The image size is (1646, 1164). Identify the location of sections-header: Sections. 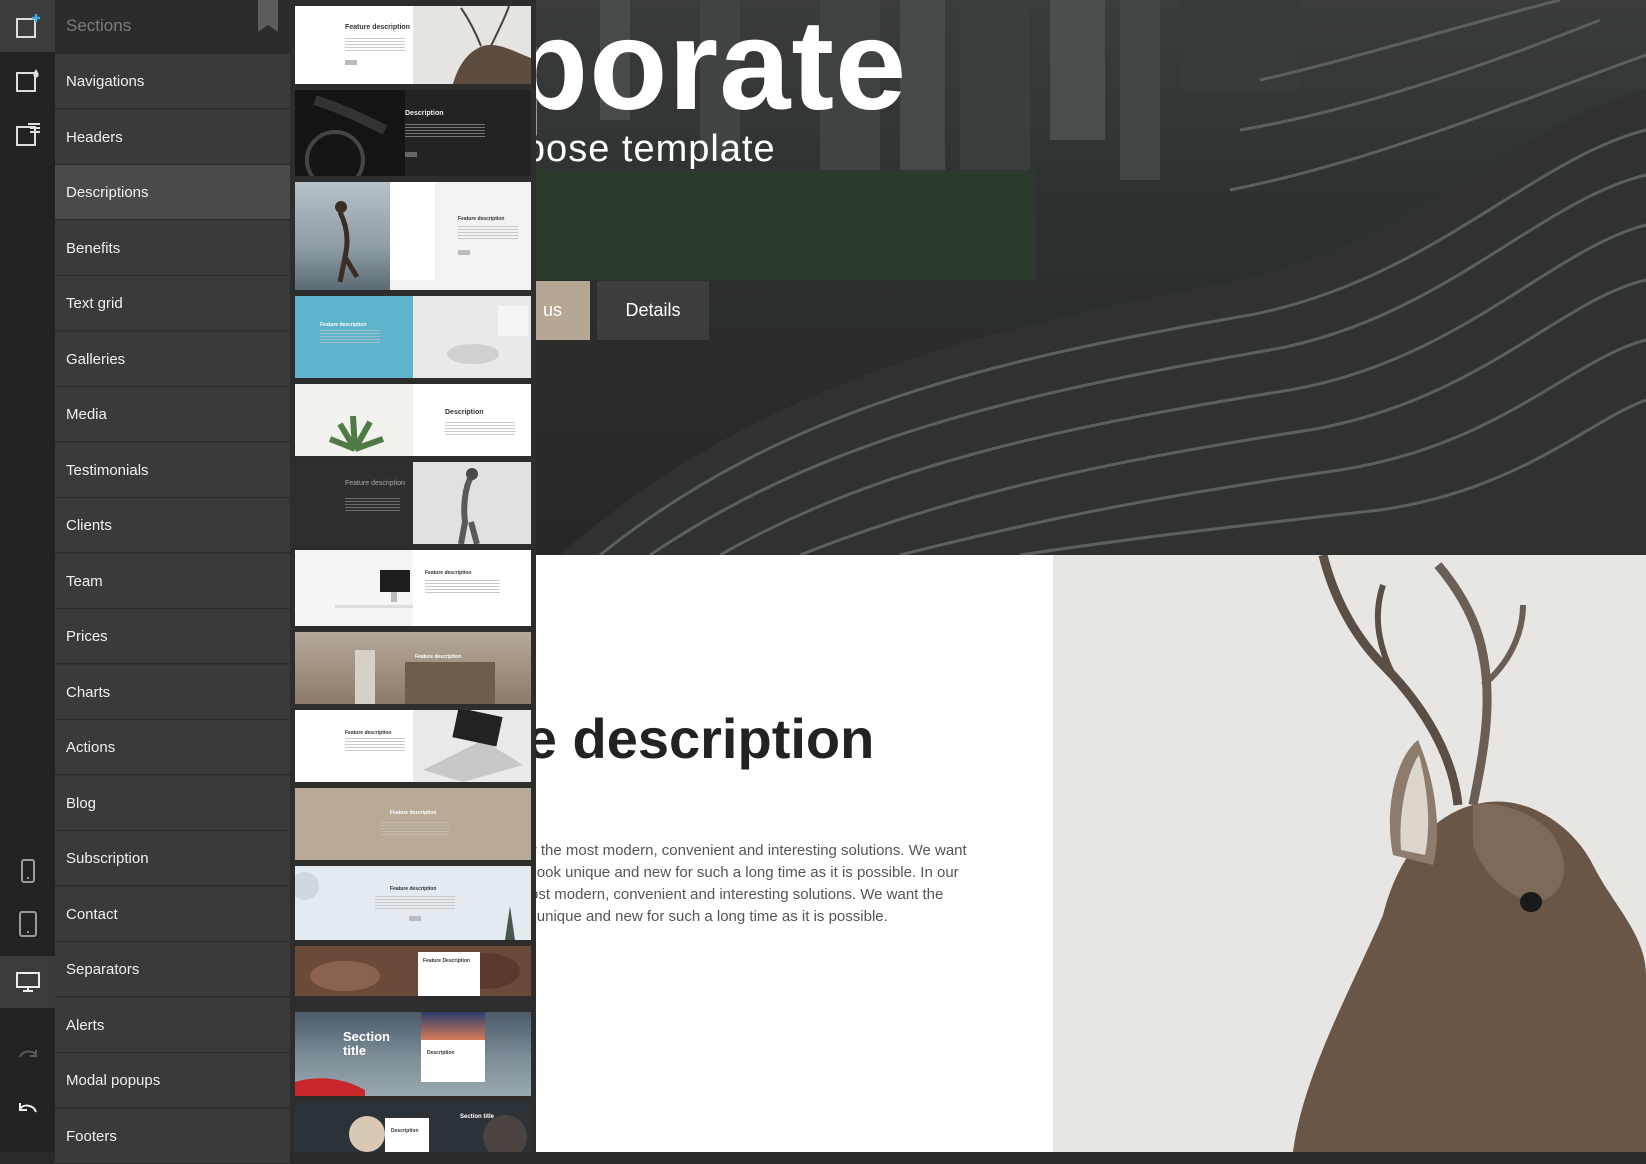
(172, 27).